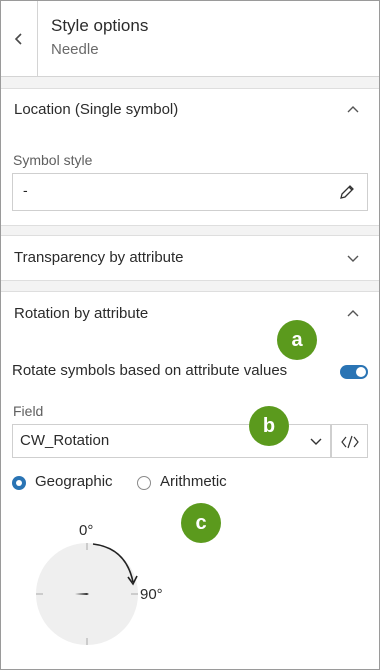  What do you see at coordinates (86, 530) in the screenshot?
I see `dial-label-0: 0°` at bounding box center [86, 530].